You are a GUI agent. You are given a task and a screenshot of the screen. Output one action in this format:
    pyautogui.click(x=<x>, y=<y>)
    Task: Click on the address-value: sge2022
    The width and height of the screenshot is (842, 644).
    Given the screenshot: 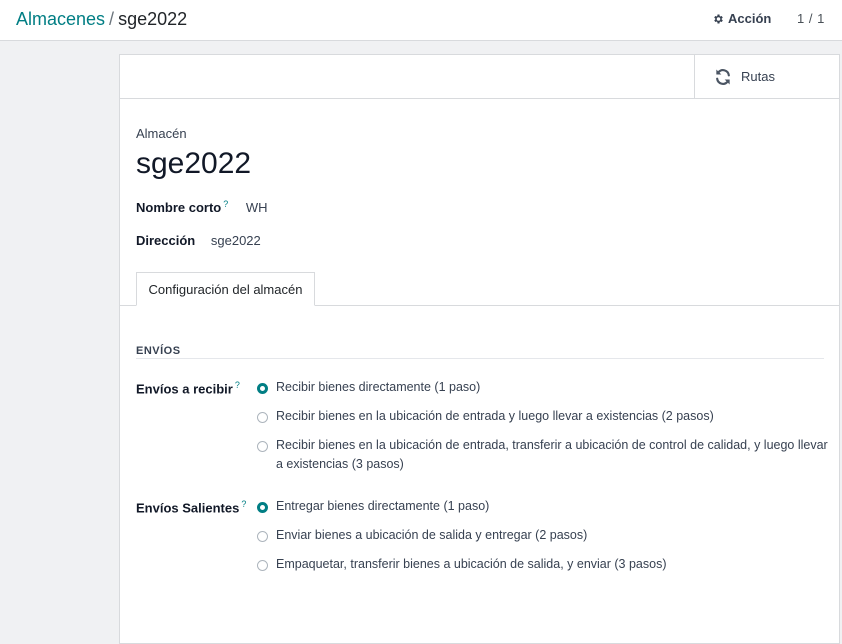 What is the action you would take?
    pyautogui.click(x=236, y=240)
    